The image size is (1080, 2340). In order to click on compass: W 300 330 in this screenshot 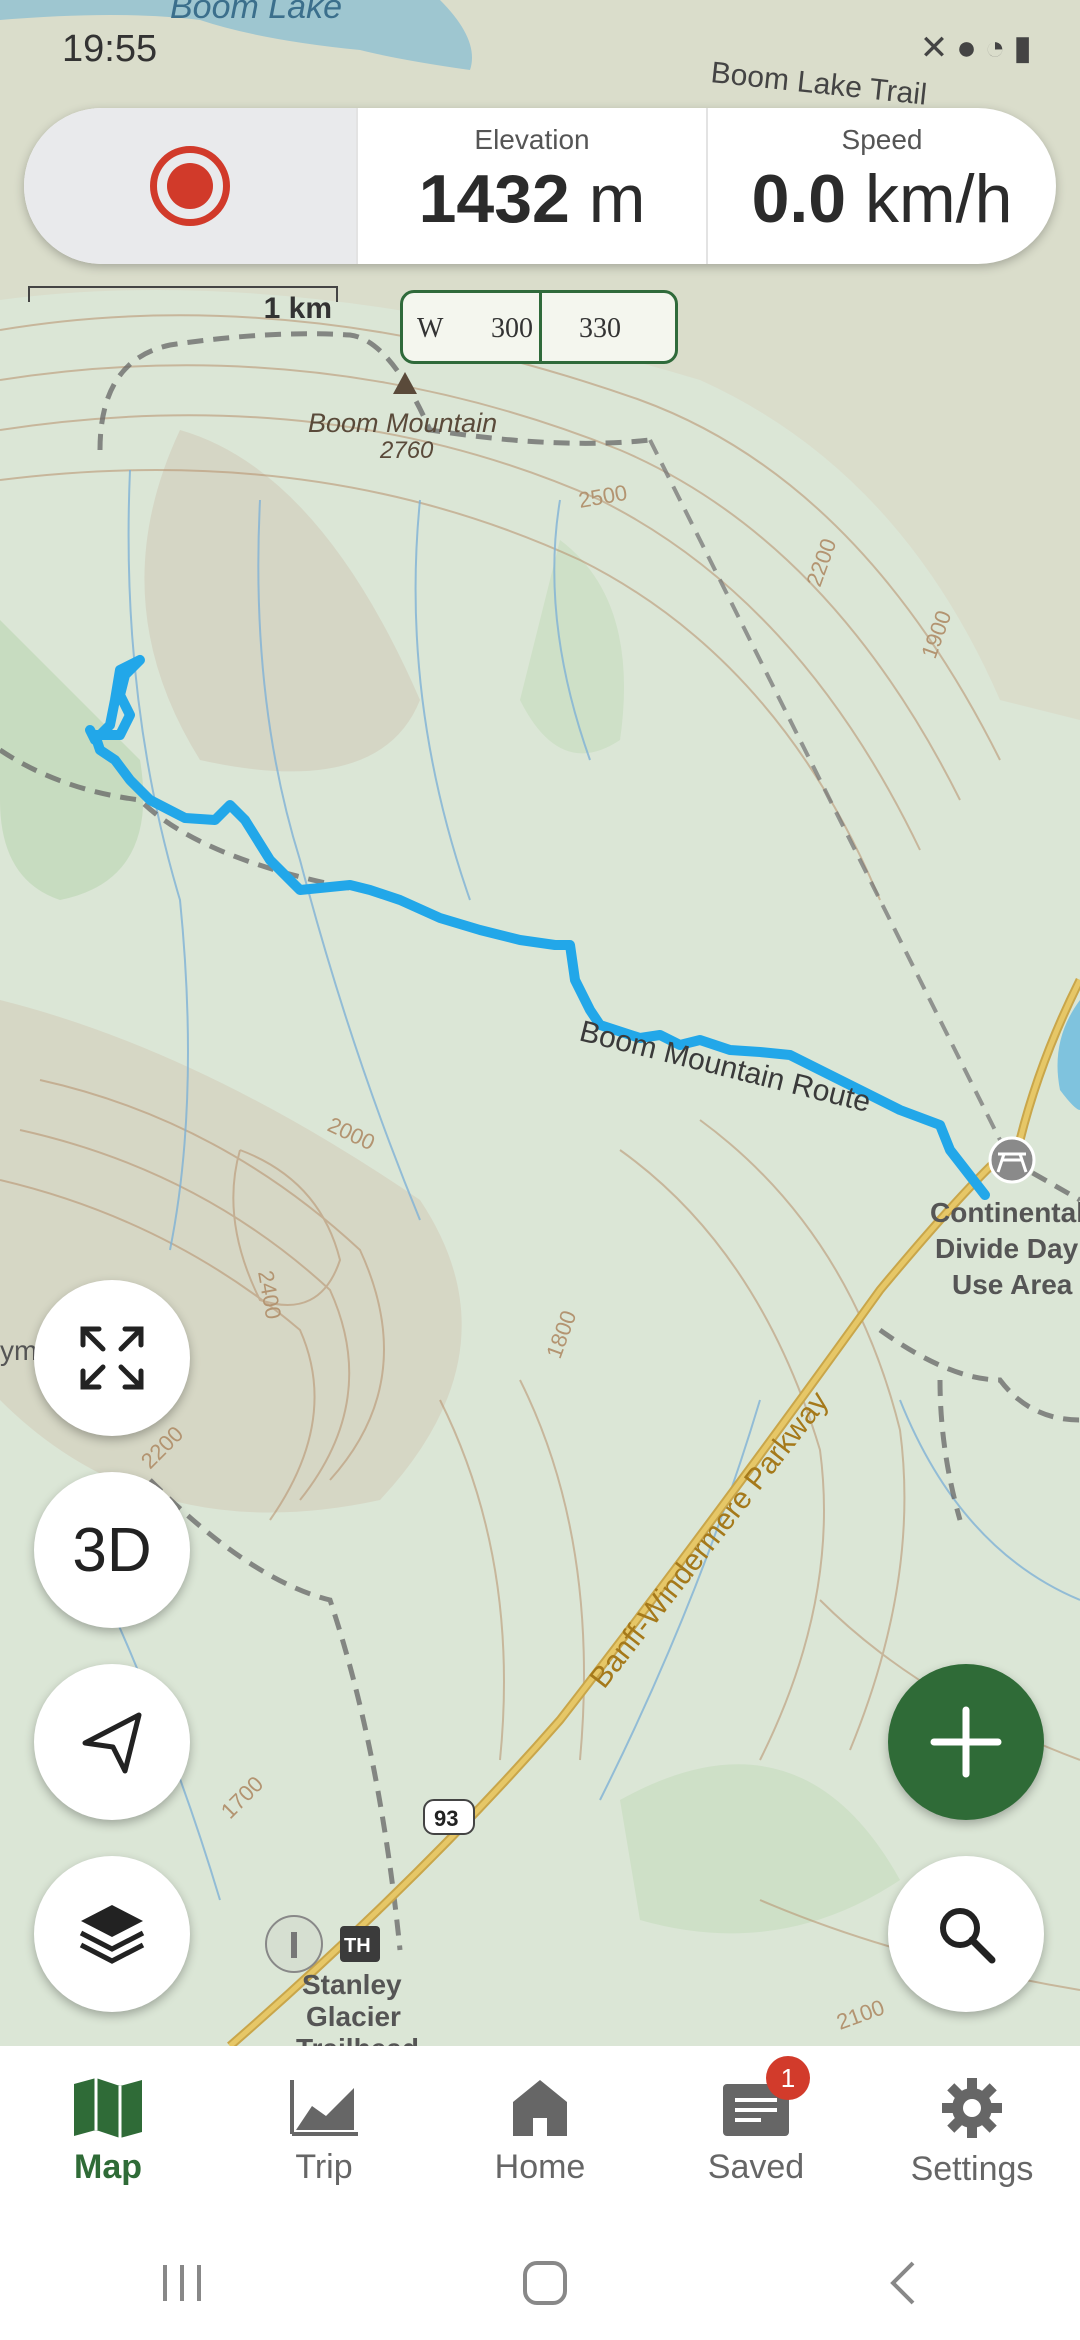, I will do `click(539, 327)`.